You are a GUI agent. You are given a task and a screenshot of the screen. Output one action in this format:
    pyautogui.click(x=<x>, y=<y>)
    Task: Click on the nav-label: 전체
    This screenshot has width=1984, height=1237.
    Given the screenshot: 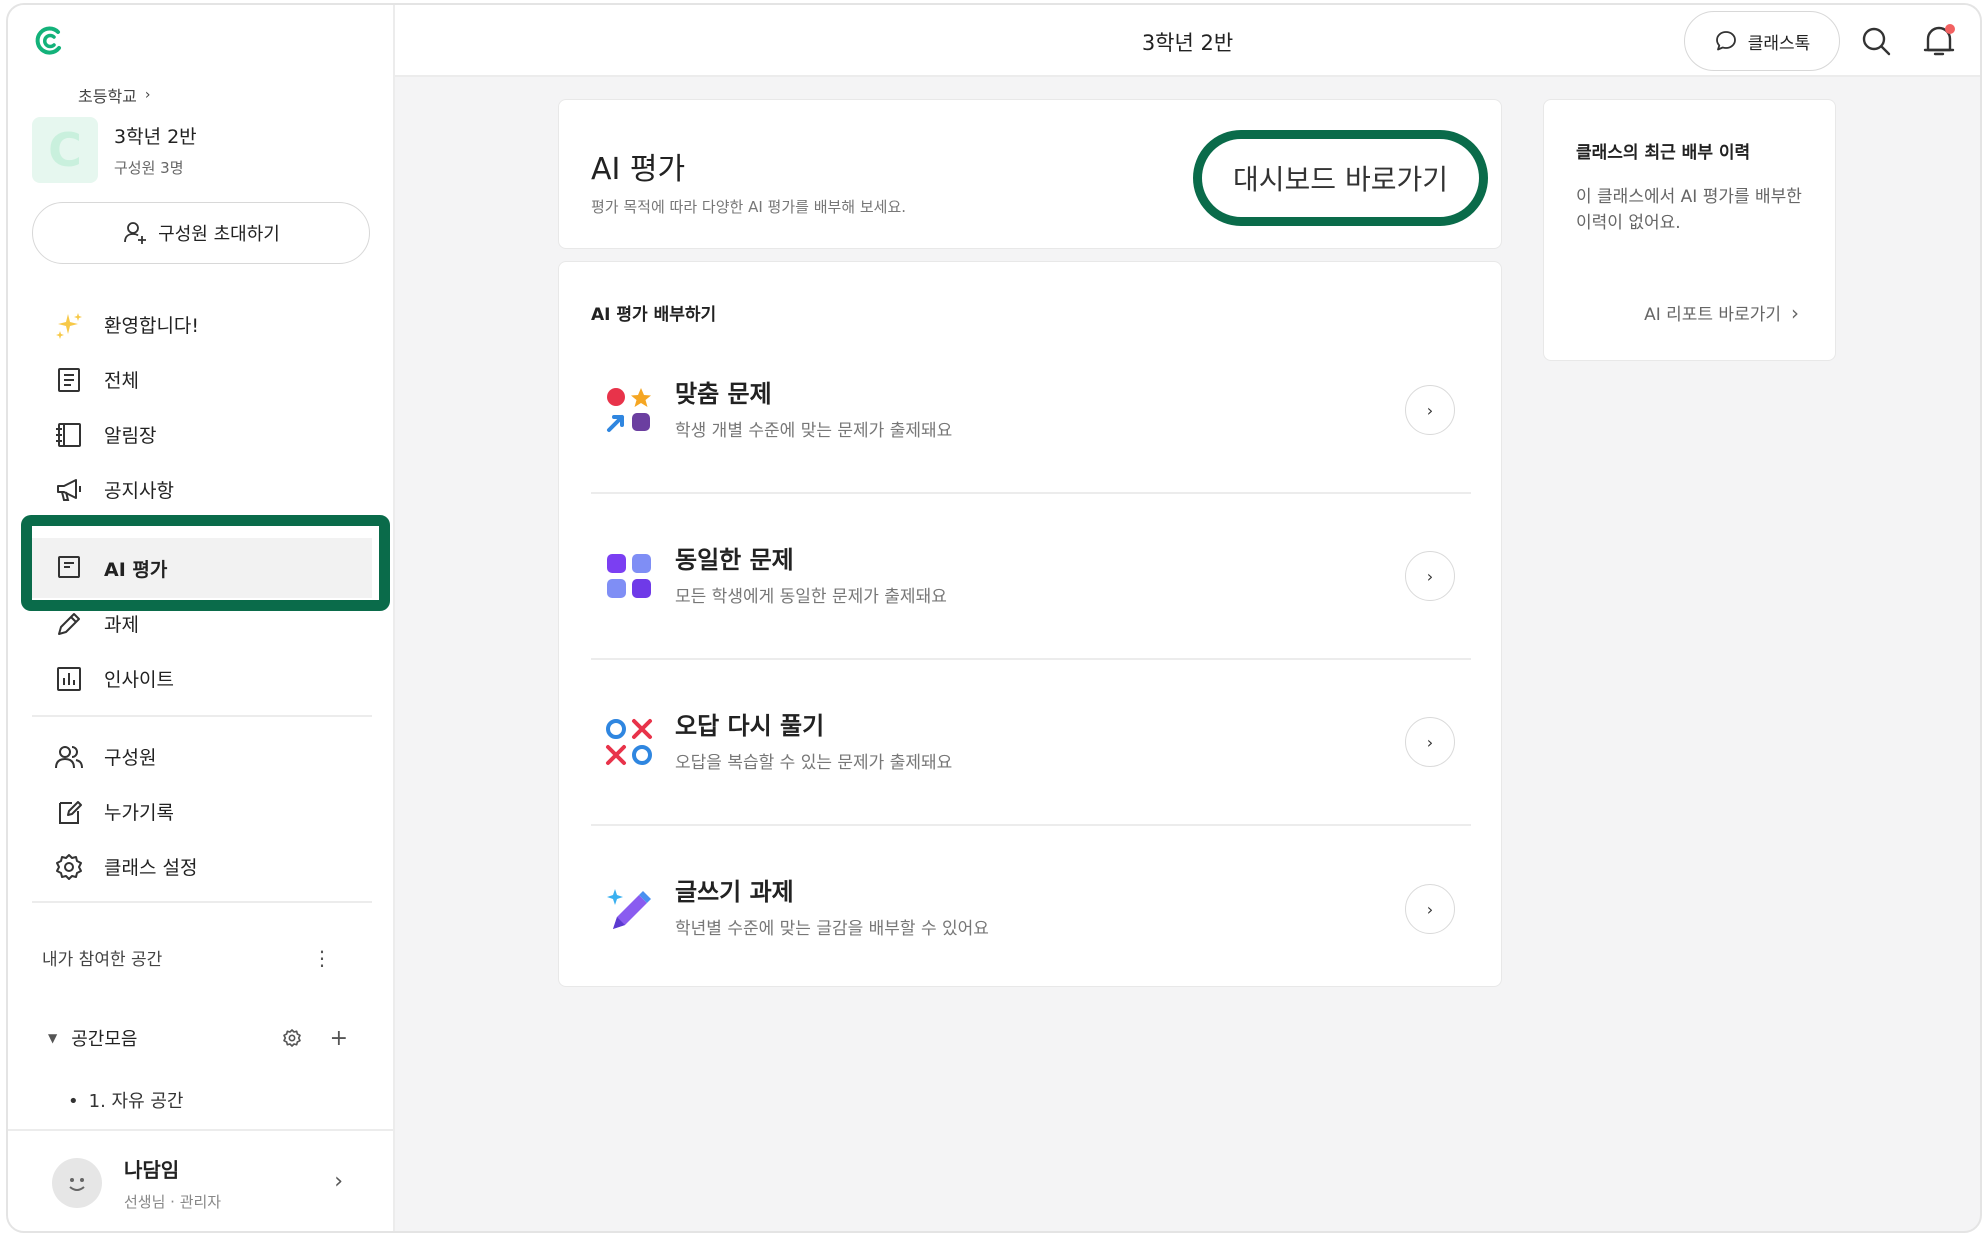 What is the action you would take?
    pyautogui.click(x=121, y=381)
    